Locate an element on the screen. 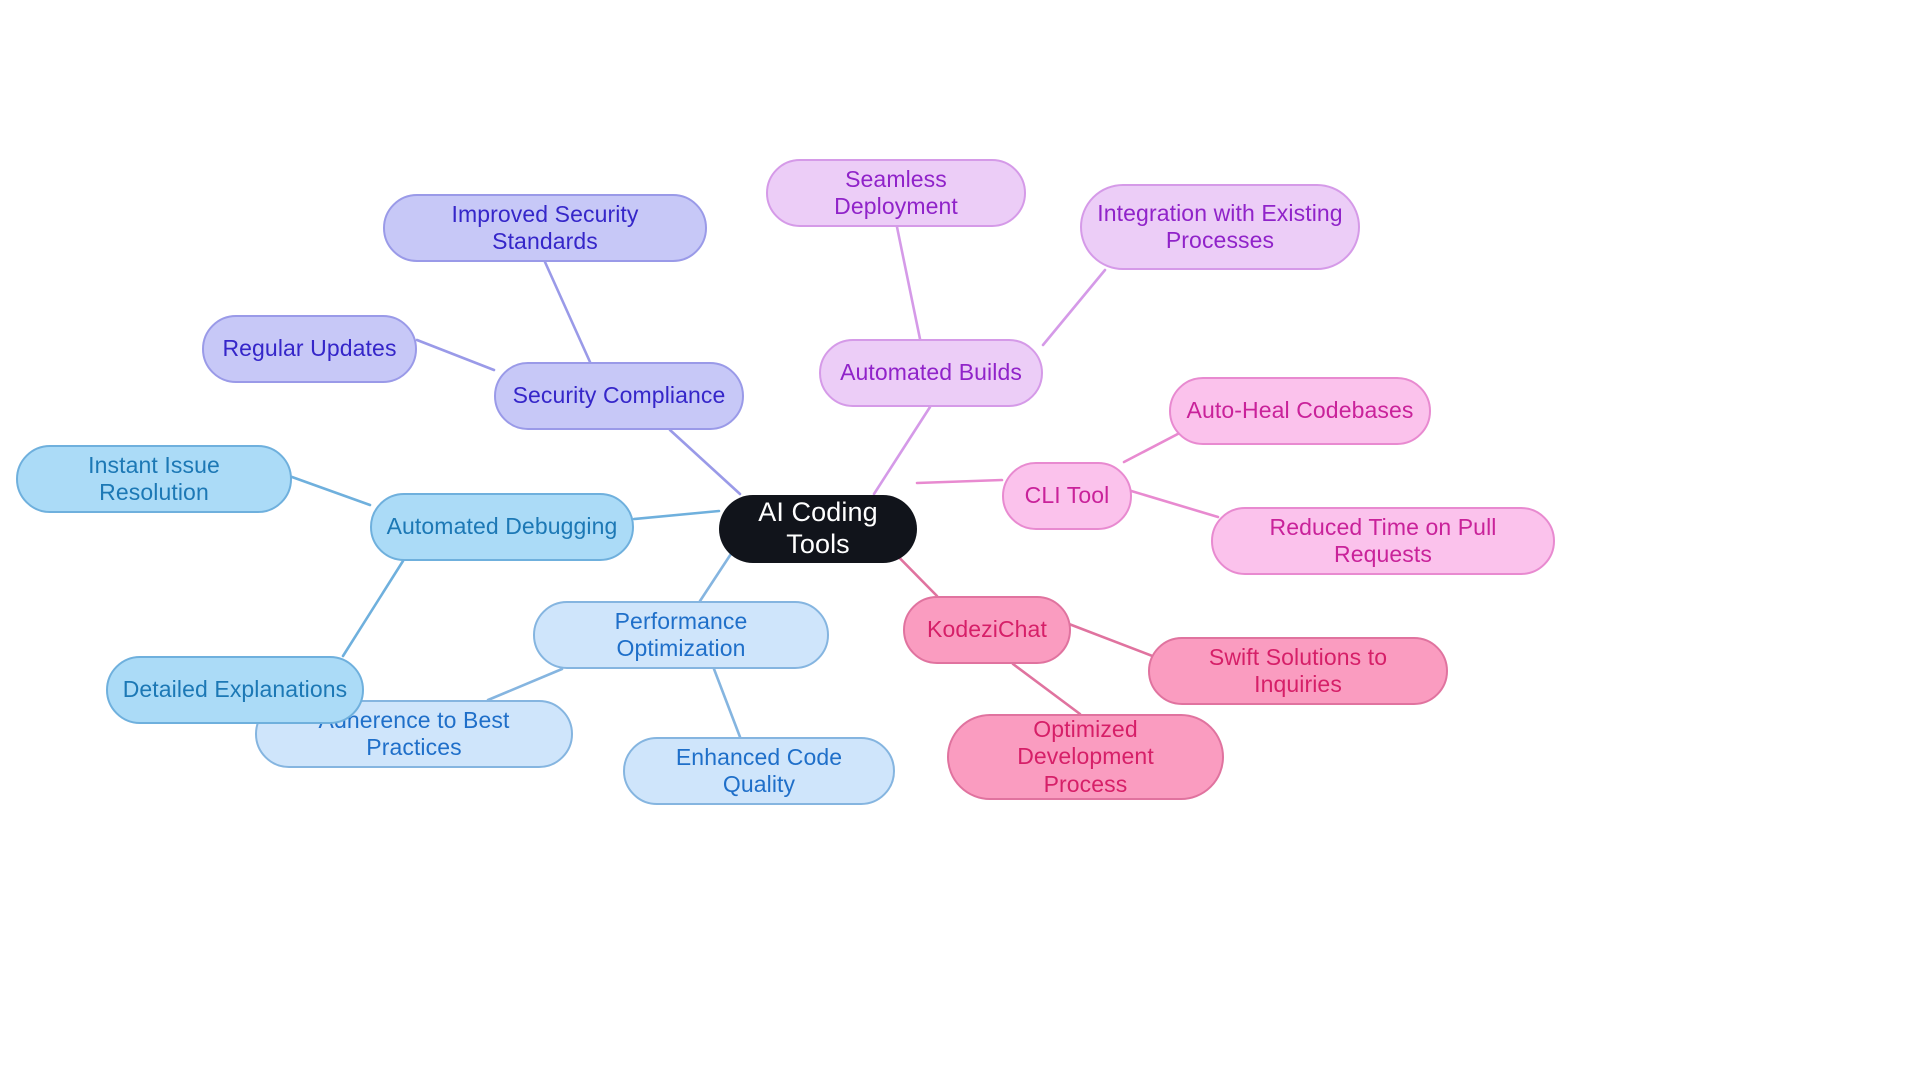 This screenshot has height=1083, width=1920. node-label: Optimized Development Process is located at coordinates (1085, 756).